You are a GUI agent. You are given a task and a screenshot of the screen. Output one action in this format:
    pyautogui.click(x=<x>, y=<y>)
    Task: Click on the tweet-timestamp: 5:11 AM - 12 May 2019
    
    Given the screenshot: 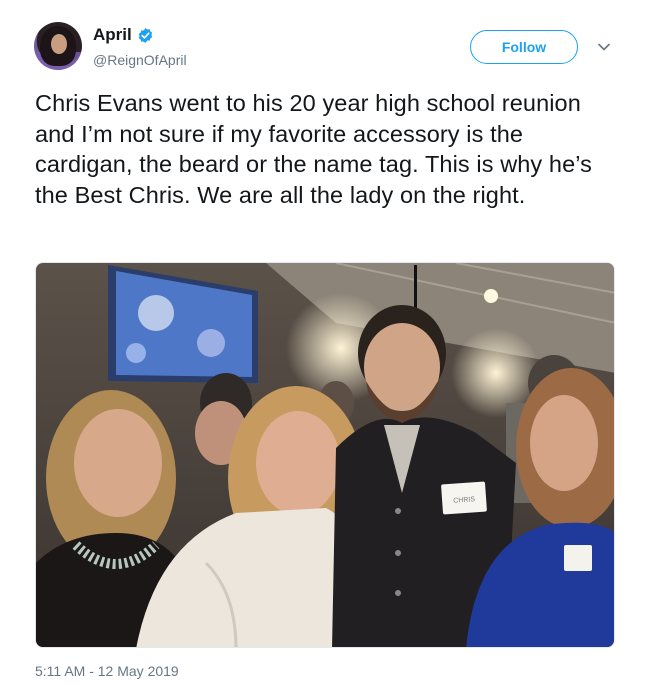 What is the action you would take?
    pyautogui.click(x=107, y=671)
    